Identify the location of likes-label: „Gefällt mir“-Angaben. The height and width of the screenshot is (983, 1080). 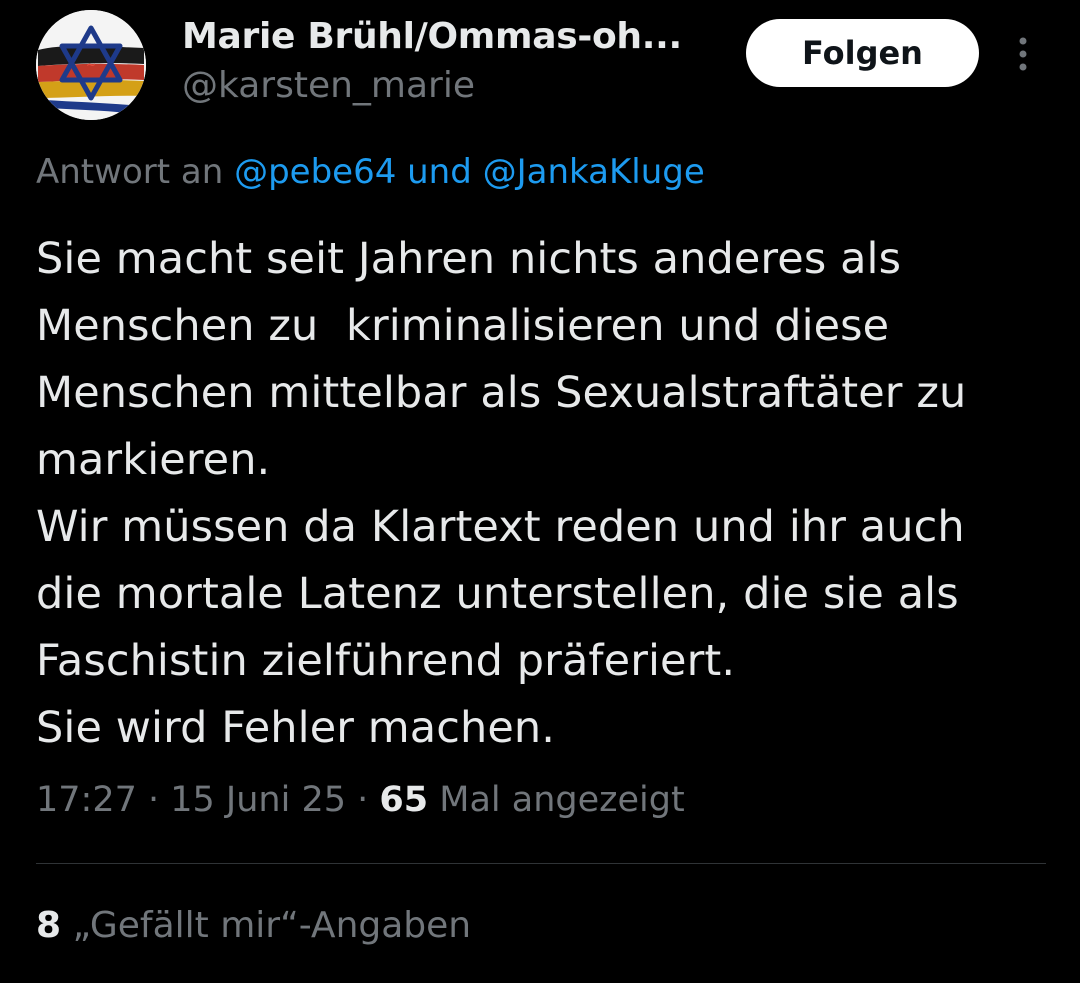
(266, 925).